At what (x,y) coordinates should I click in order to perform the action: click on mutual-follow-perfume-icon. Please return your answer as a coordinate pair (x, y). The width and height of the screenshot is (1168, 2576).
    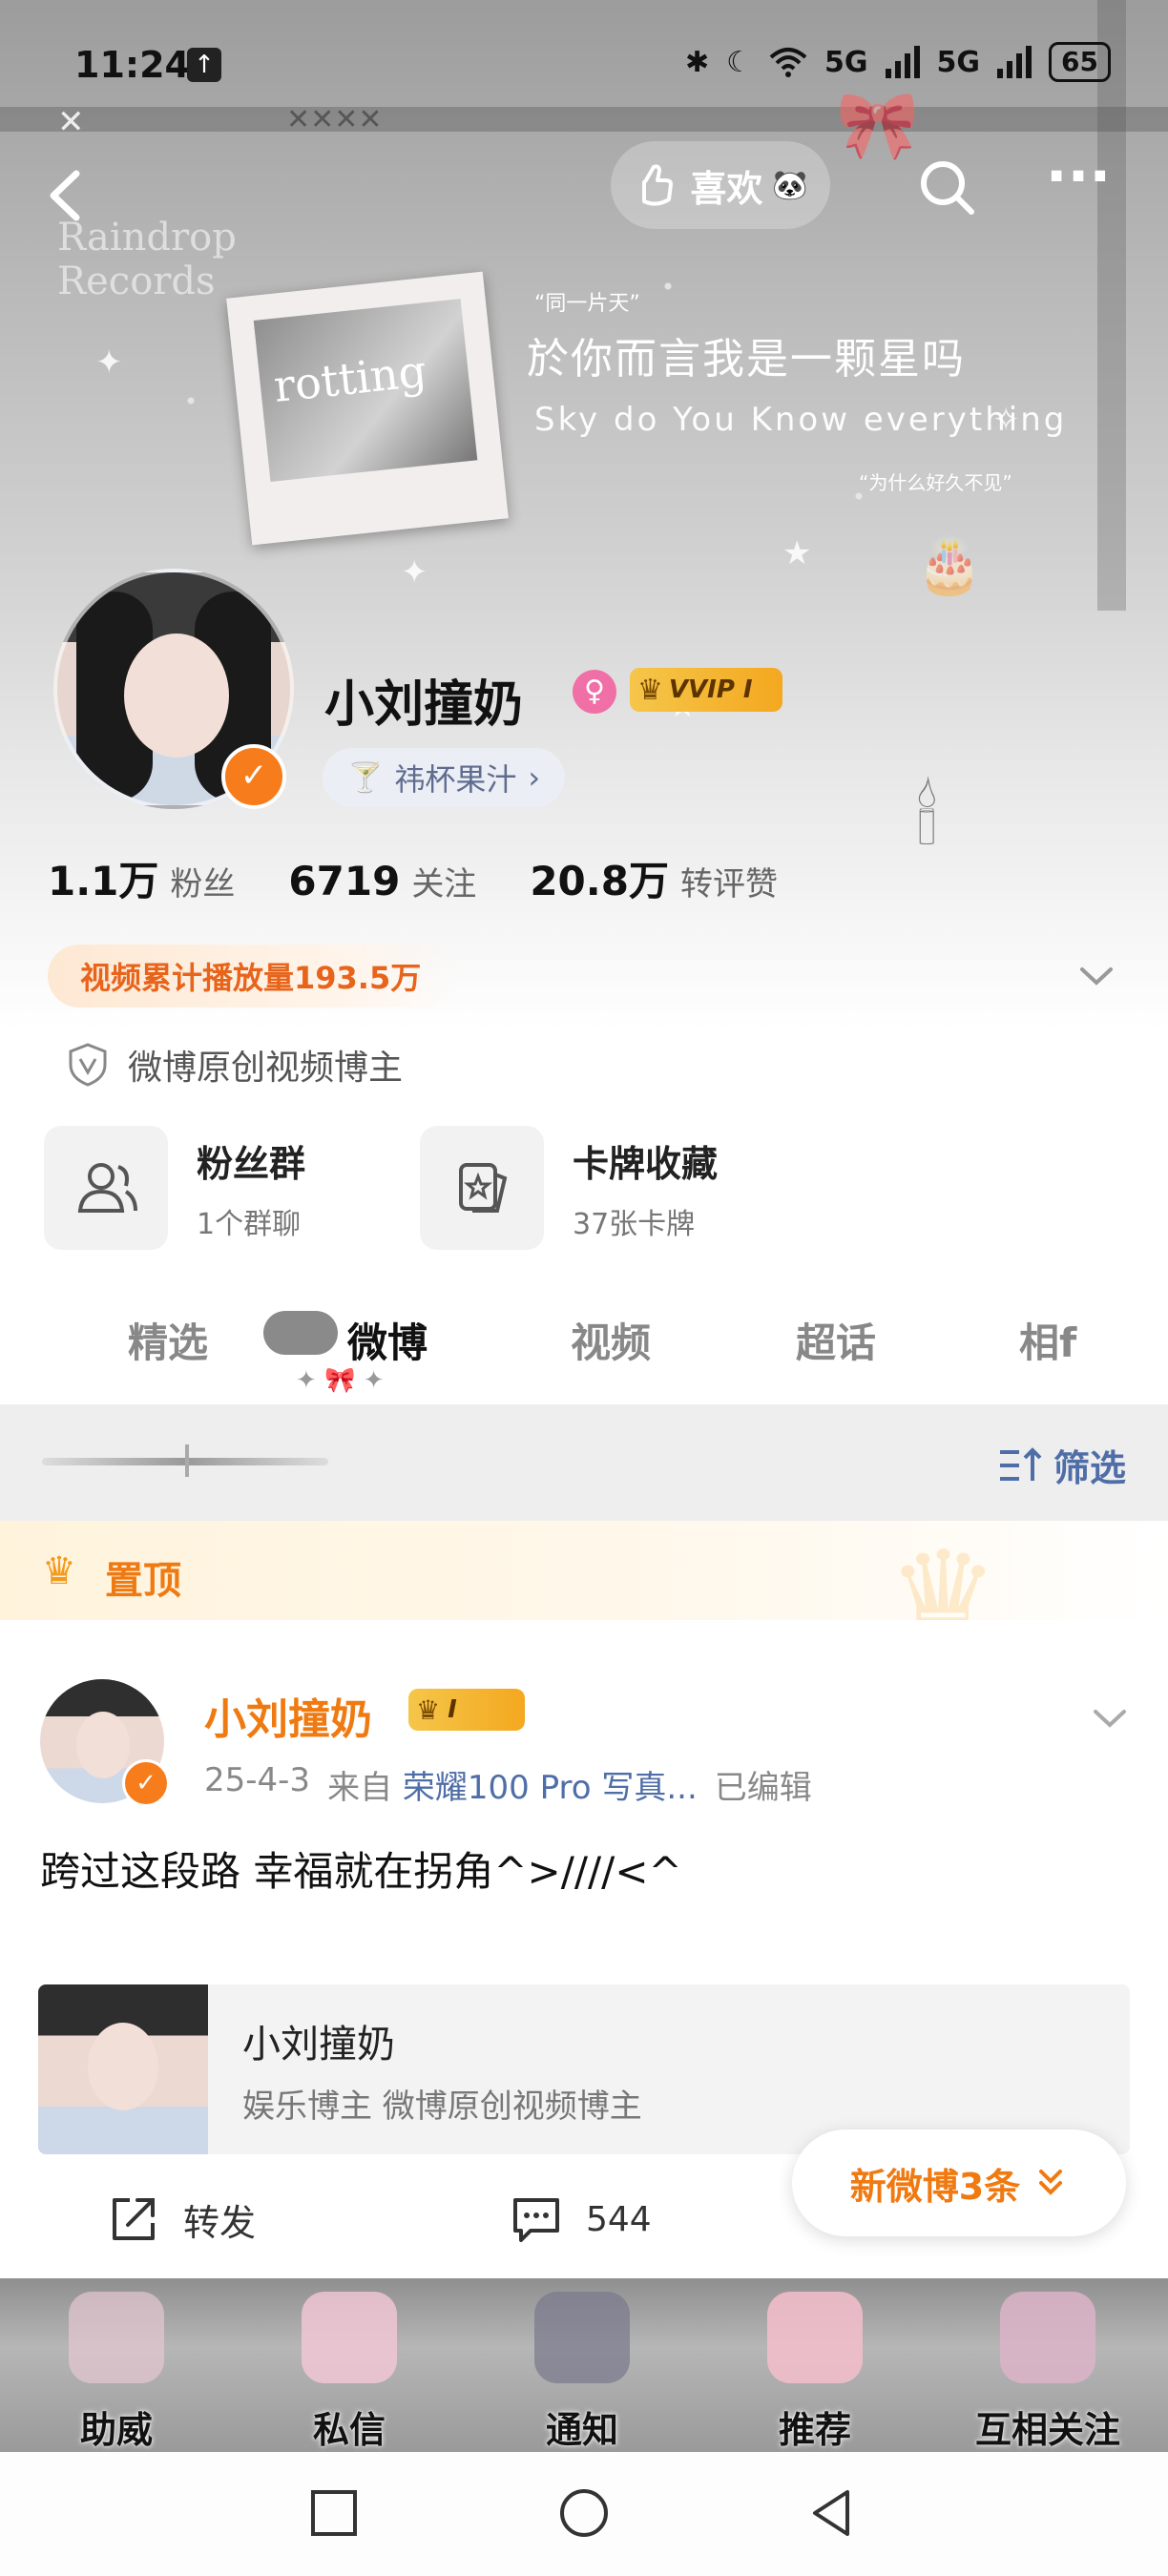
    Looking at the image, I should click on (1047, 2337).